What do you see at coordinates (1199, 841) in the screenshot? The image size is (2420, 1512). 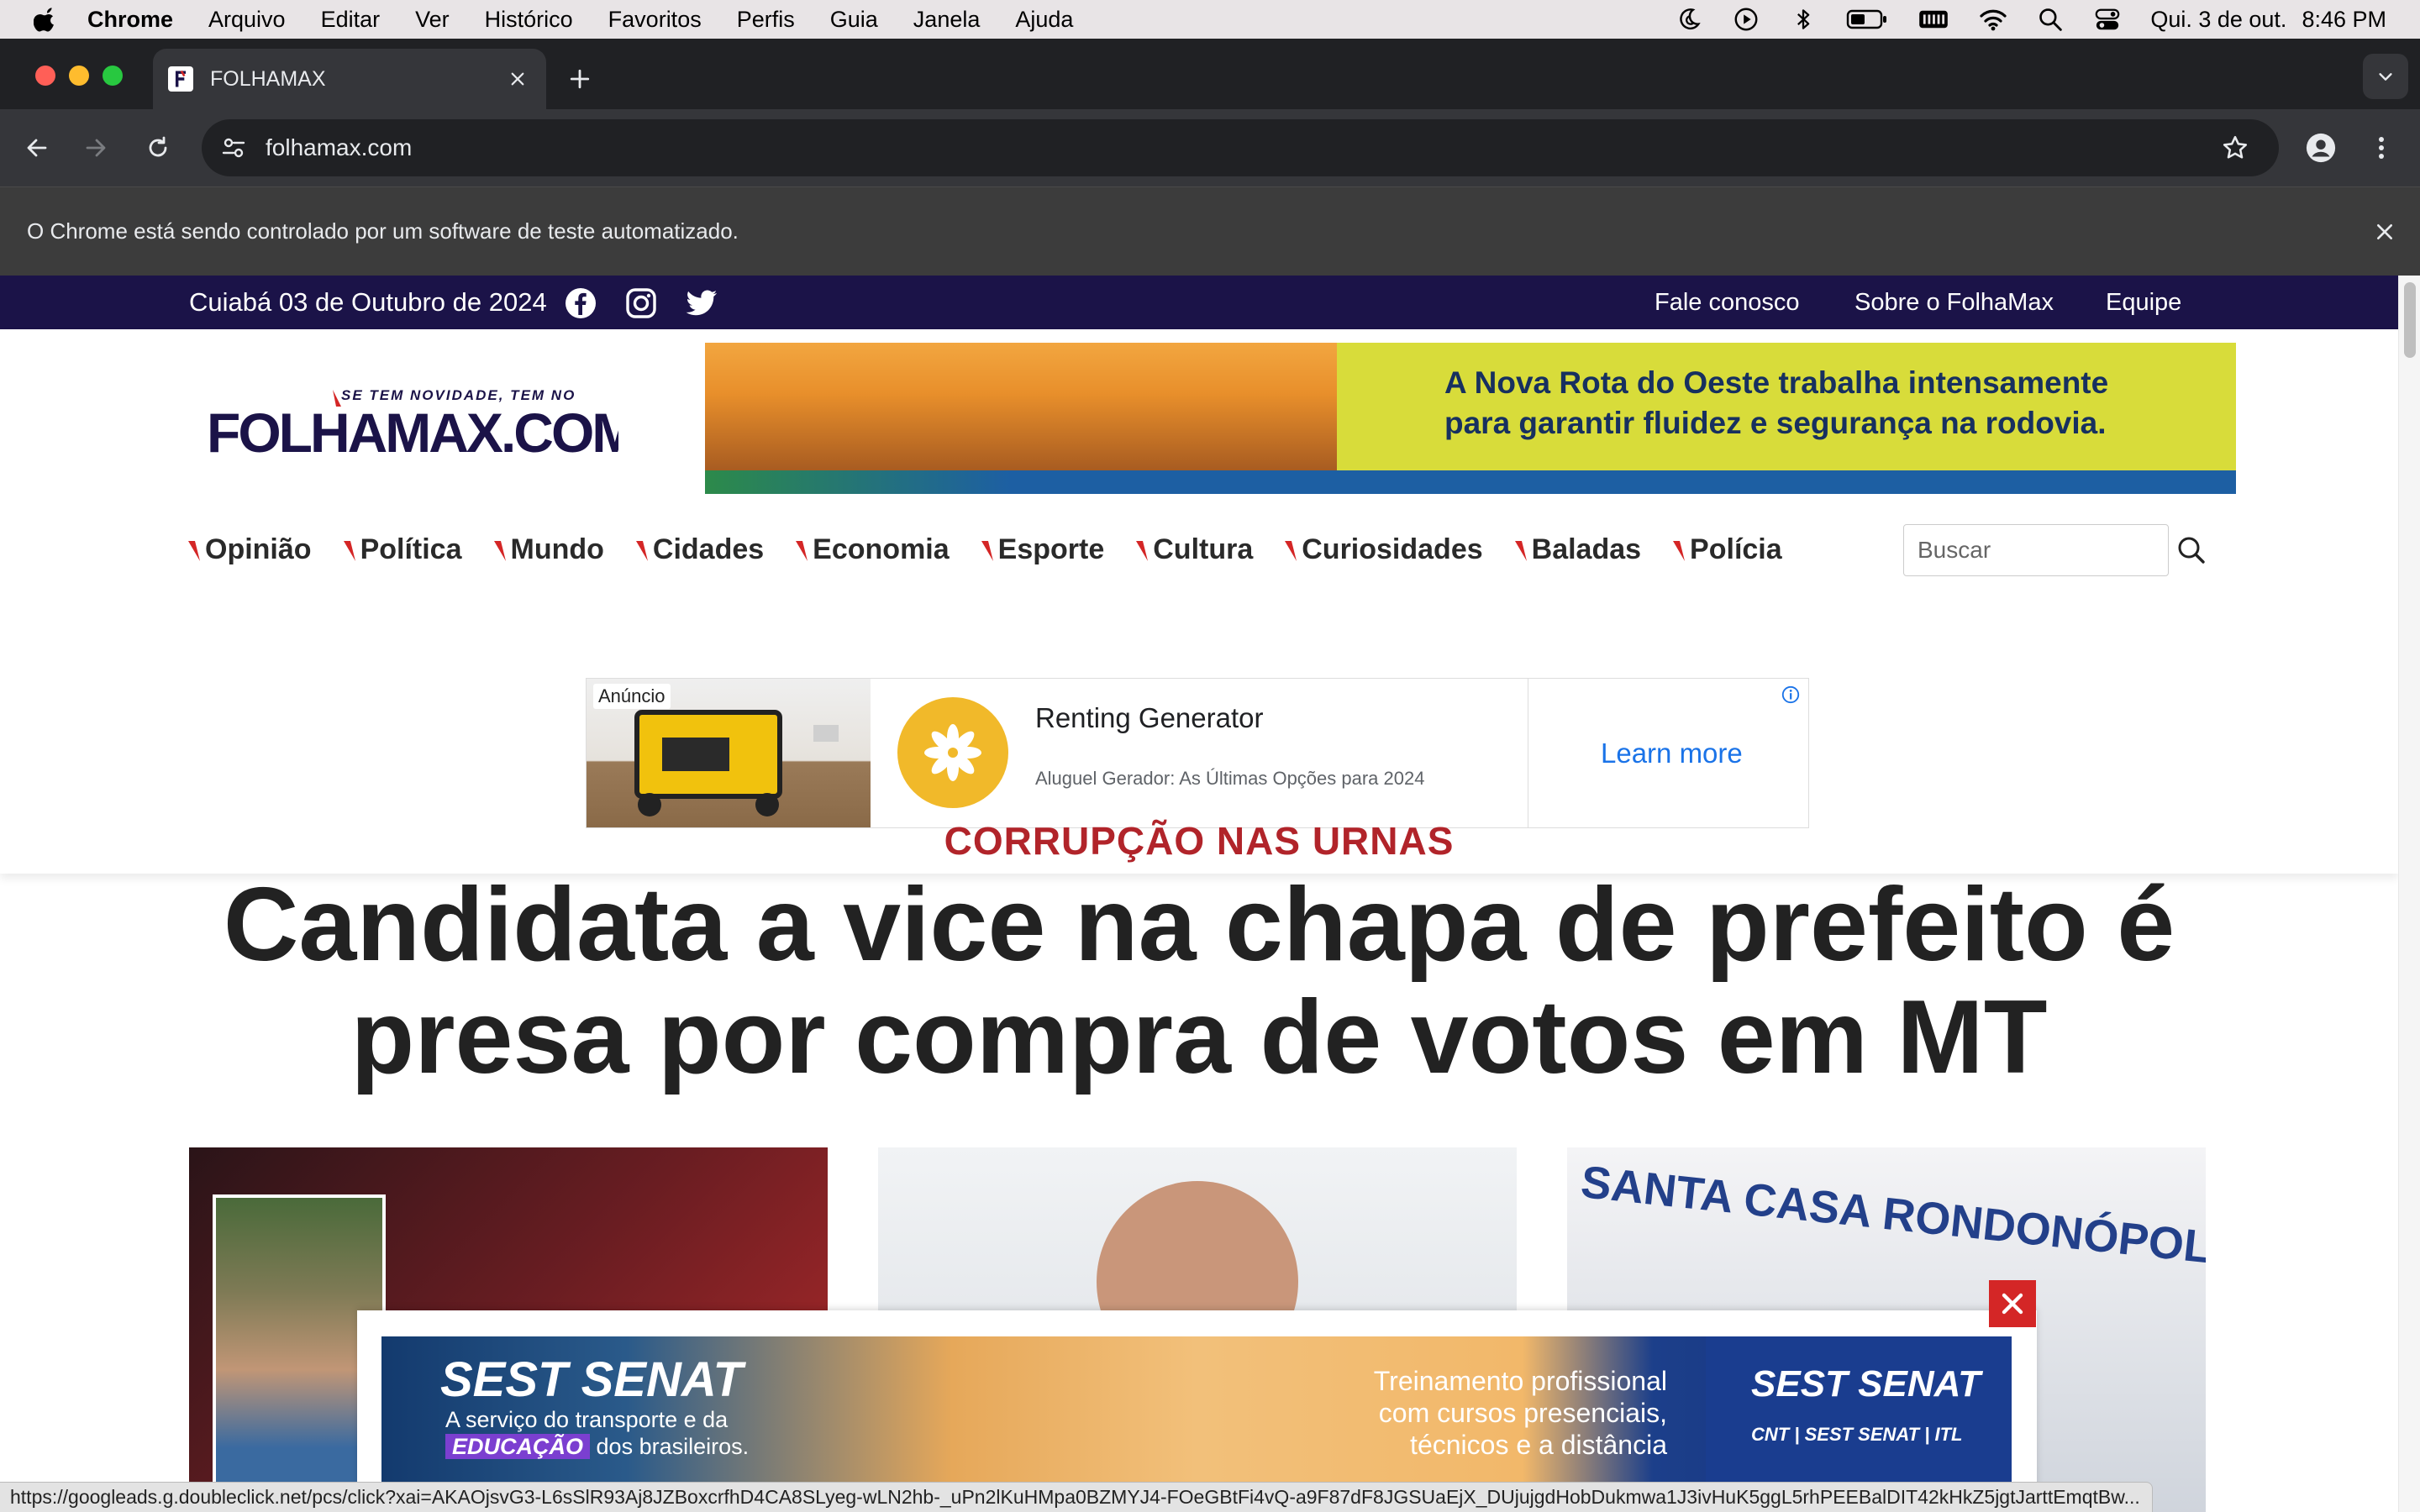 I see `lead-kicker: CORRUPÇÃO NAS URNAS` at bounding box center [1199, 841].